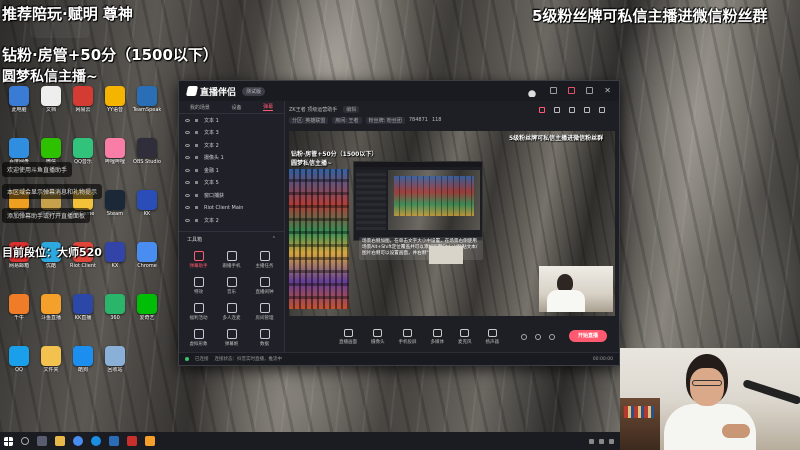 The height and width of the screenshot is (450, 800). What do you see at coordinates (132, 441) in the screenshot?
I see `game-icon` at bounding box center [132, 441].